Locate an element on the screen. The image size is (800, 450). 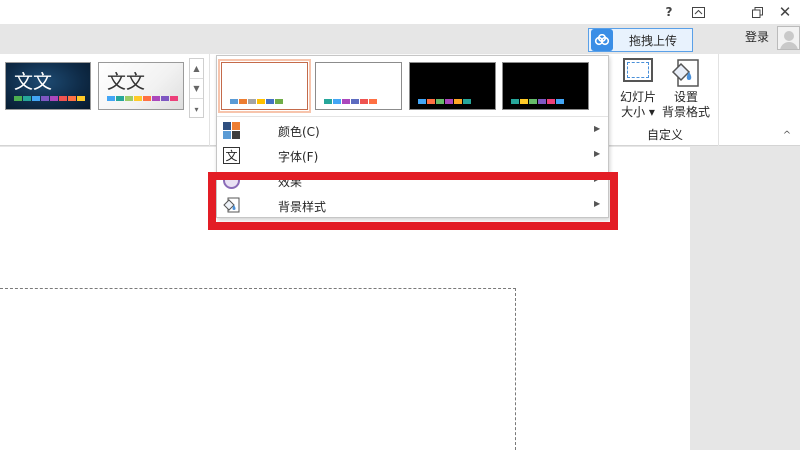
title-bar: ? ✕ is located at coordinates (400, 12).